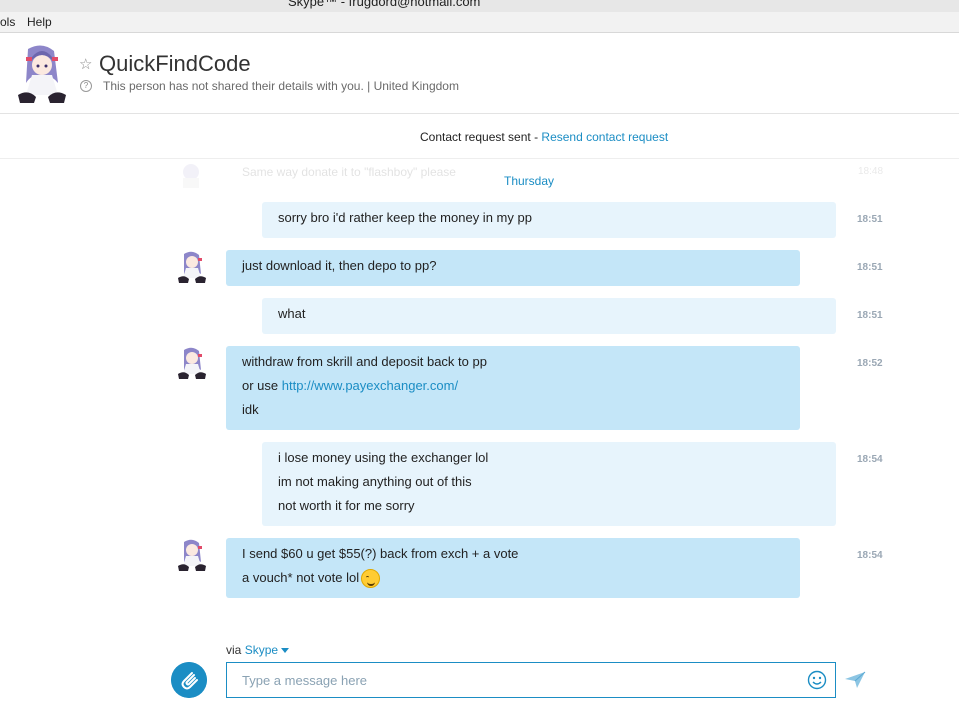  I want to click on message-text: or use http://www.payexchanger.com/, so click(513, 386).